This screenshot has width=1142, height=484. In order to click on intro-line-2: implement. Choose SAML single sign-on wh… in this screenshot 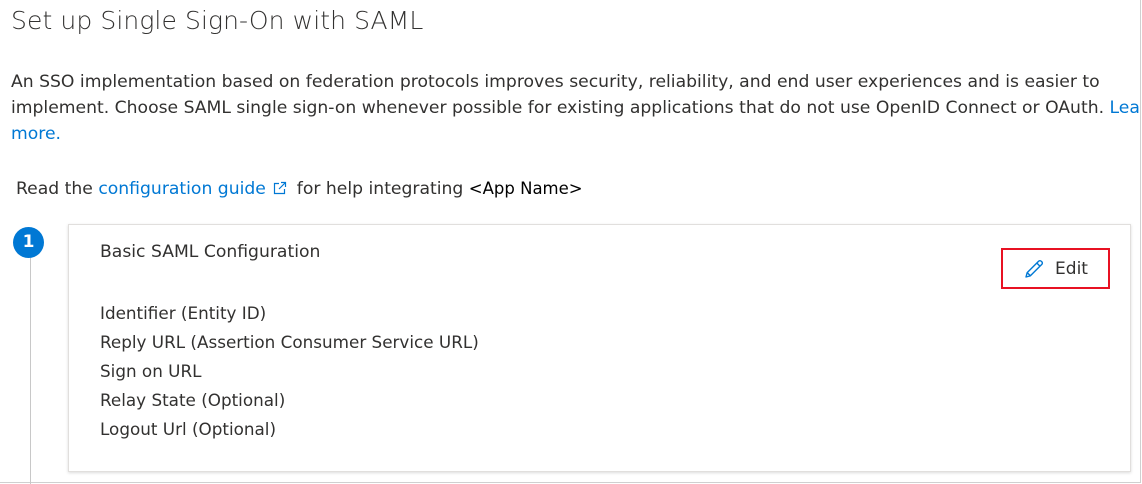, I will do `click(575, 108)`.